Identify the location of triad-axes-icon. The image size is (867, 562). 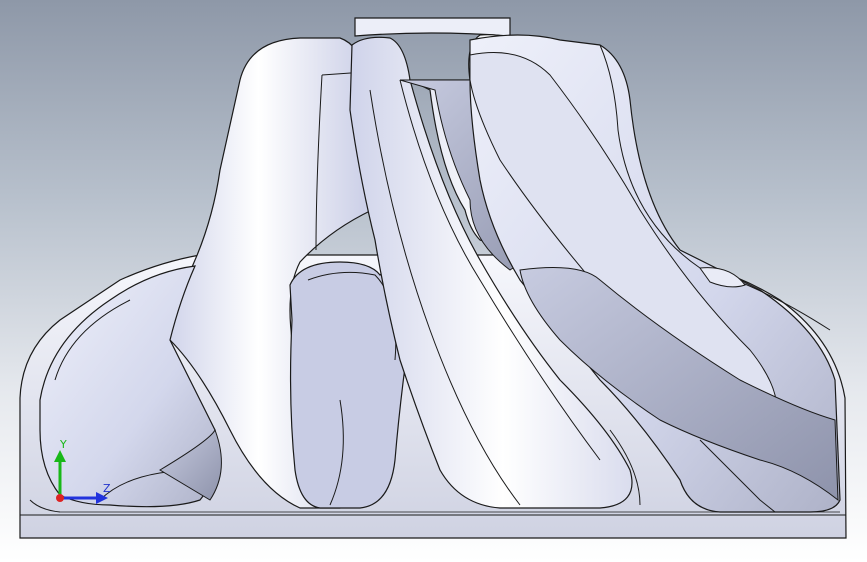
(81, 477).